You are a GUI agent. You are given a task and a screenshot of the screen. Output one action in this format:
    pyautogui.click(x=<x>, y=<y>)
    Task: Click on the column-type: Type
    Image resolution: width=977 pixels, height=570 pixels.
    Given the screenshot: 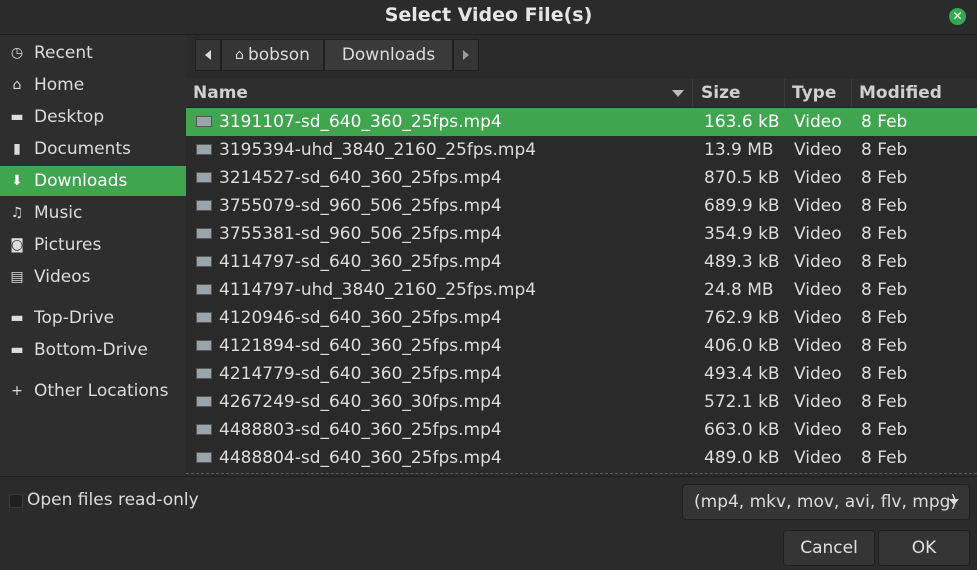 What is the action you would take?
    pyautogui.click(x=818, y=93)
    